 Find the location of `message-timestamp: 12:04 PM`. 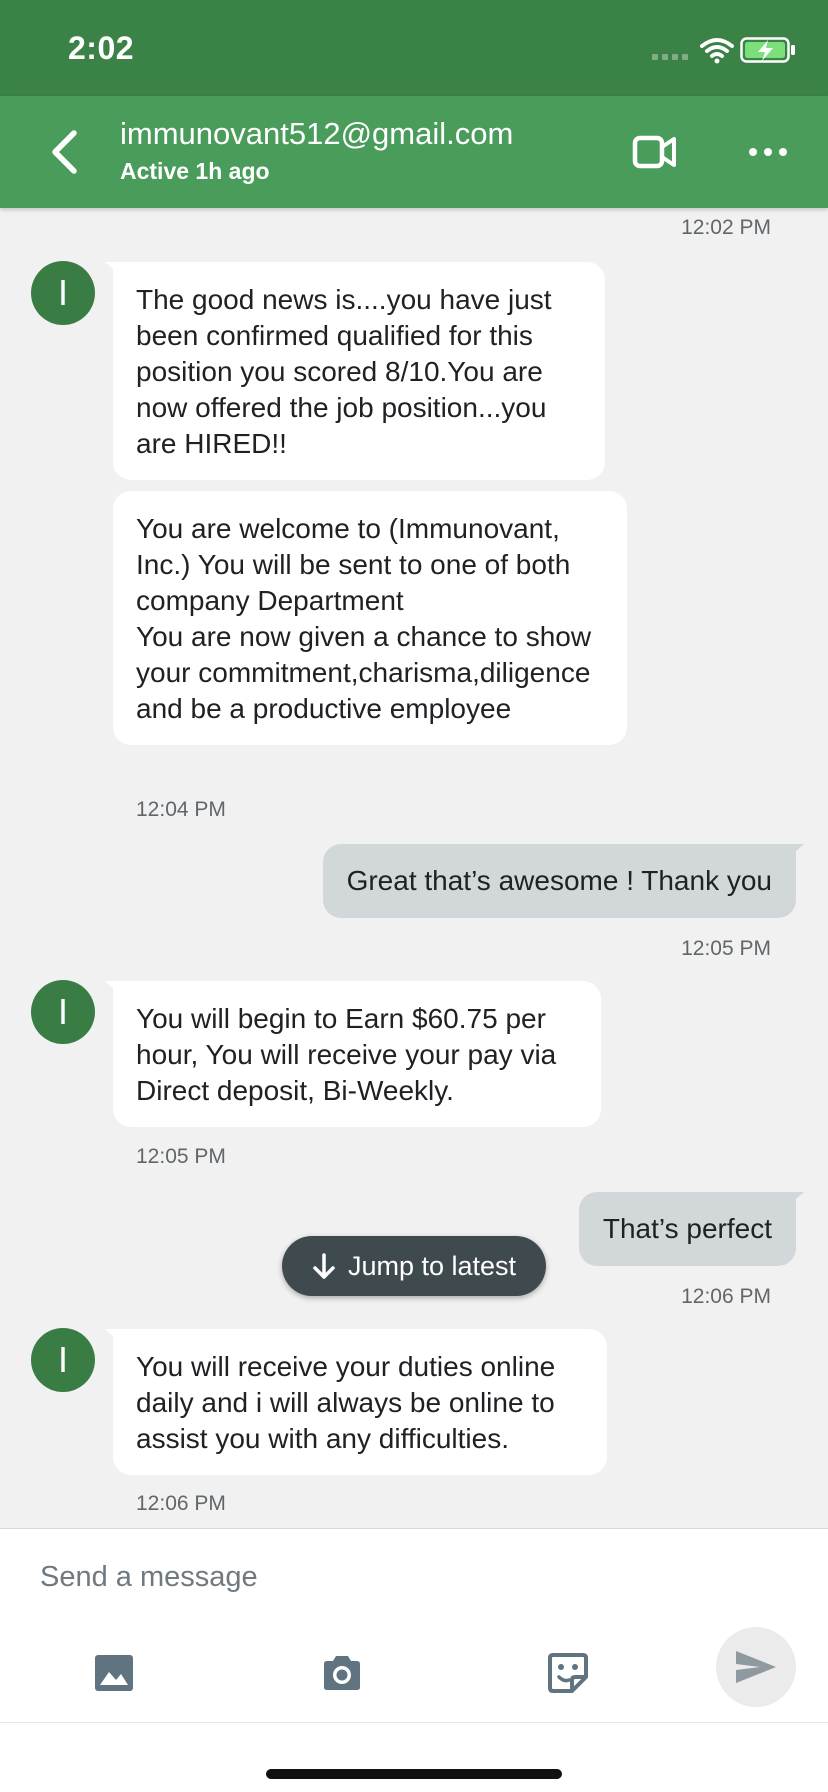

message-timestamp: 12:04 PM is located at coordinates (181, 809).